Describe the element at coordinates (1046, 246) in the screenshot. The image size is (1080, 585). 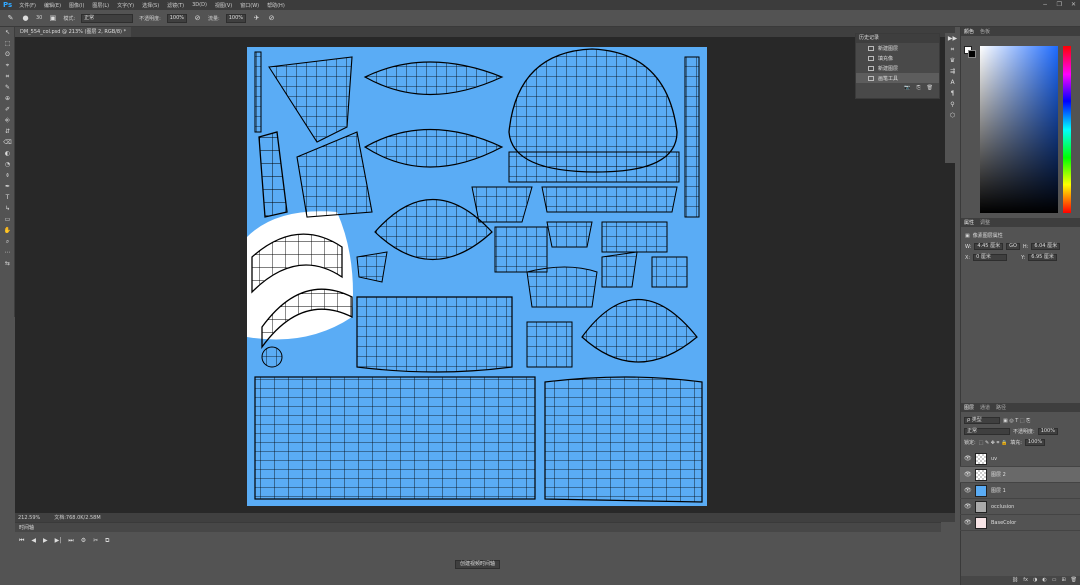
I see `height-input: 6.04 厘米` at that location.